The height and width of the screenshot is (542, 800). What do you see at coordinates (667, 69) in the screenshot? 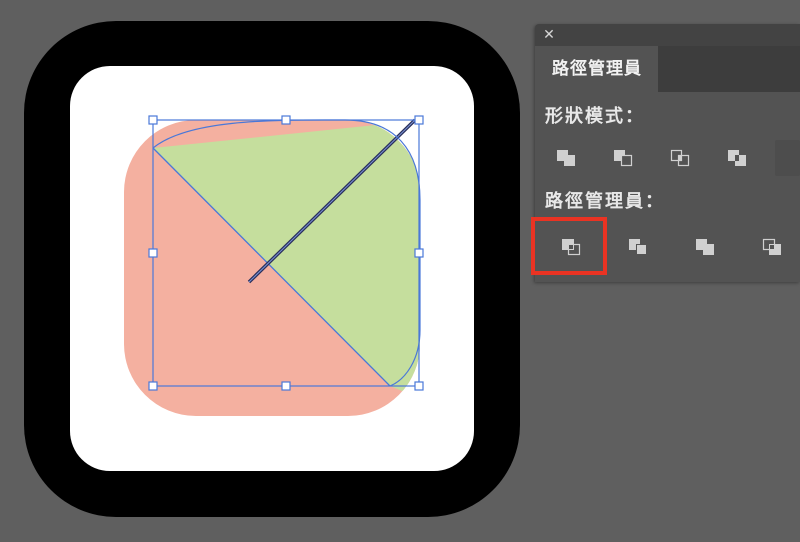
I see `panel-tab-strip: 路徑管理員` at bounding box center [667, 69].